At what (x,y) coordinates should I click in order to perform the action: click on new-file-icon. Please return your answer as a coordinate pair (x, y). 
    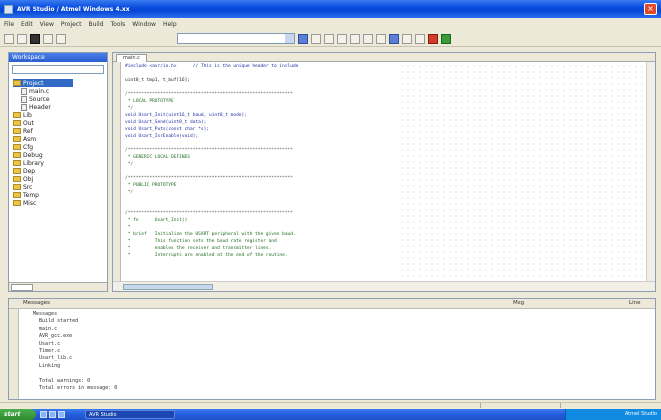
    Looking at the image, I should click on (9, 38).